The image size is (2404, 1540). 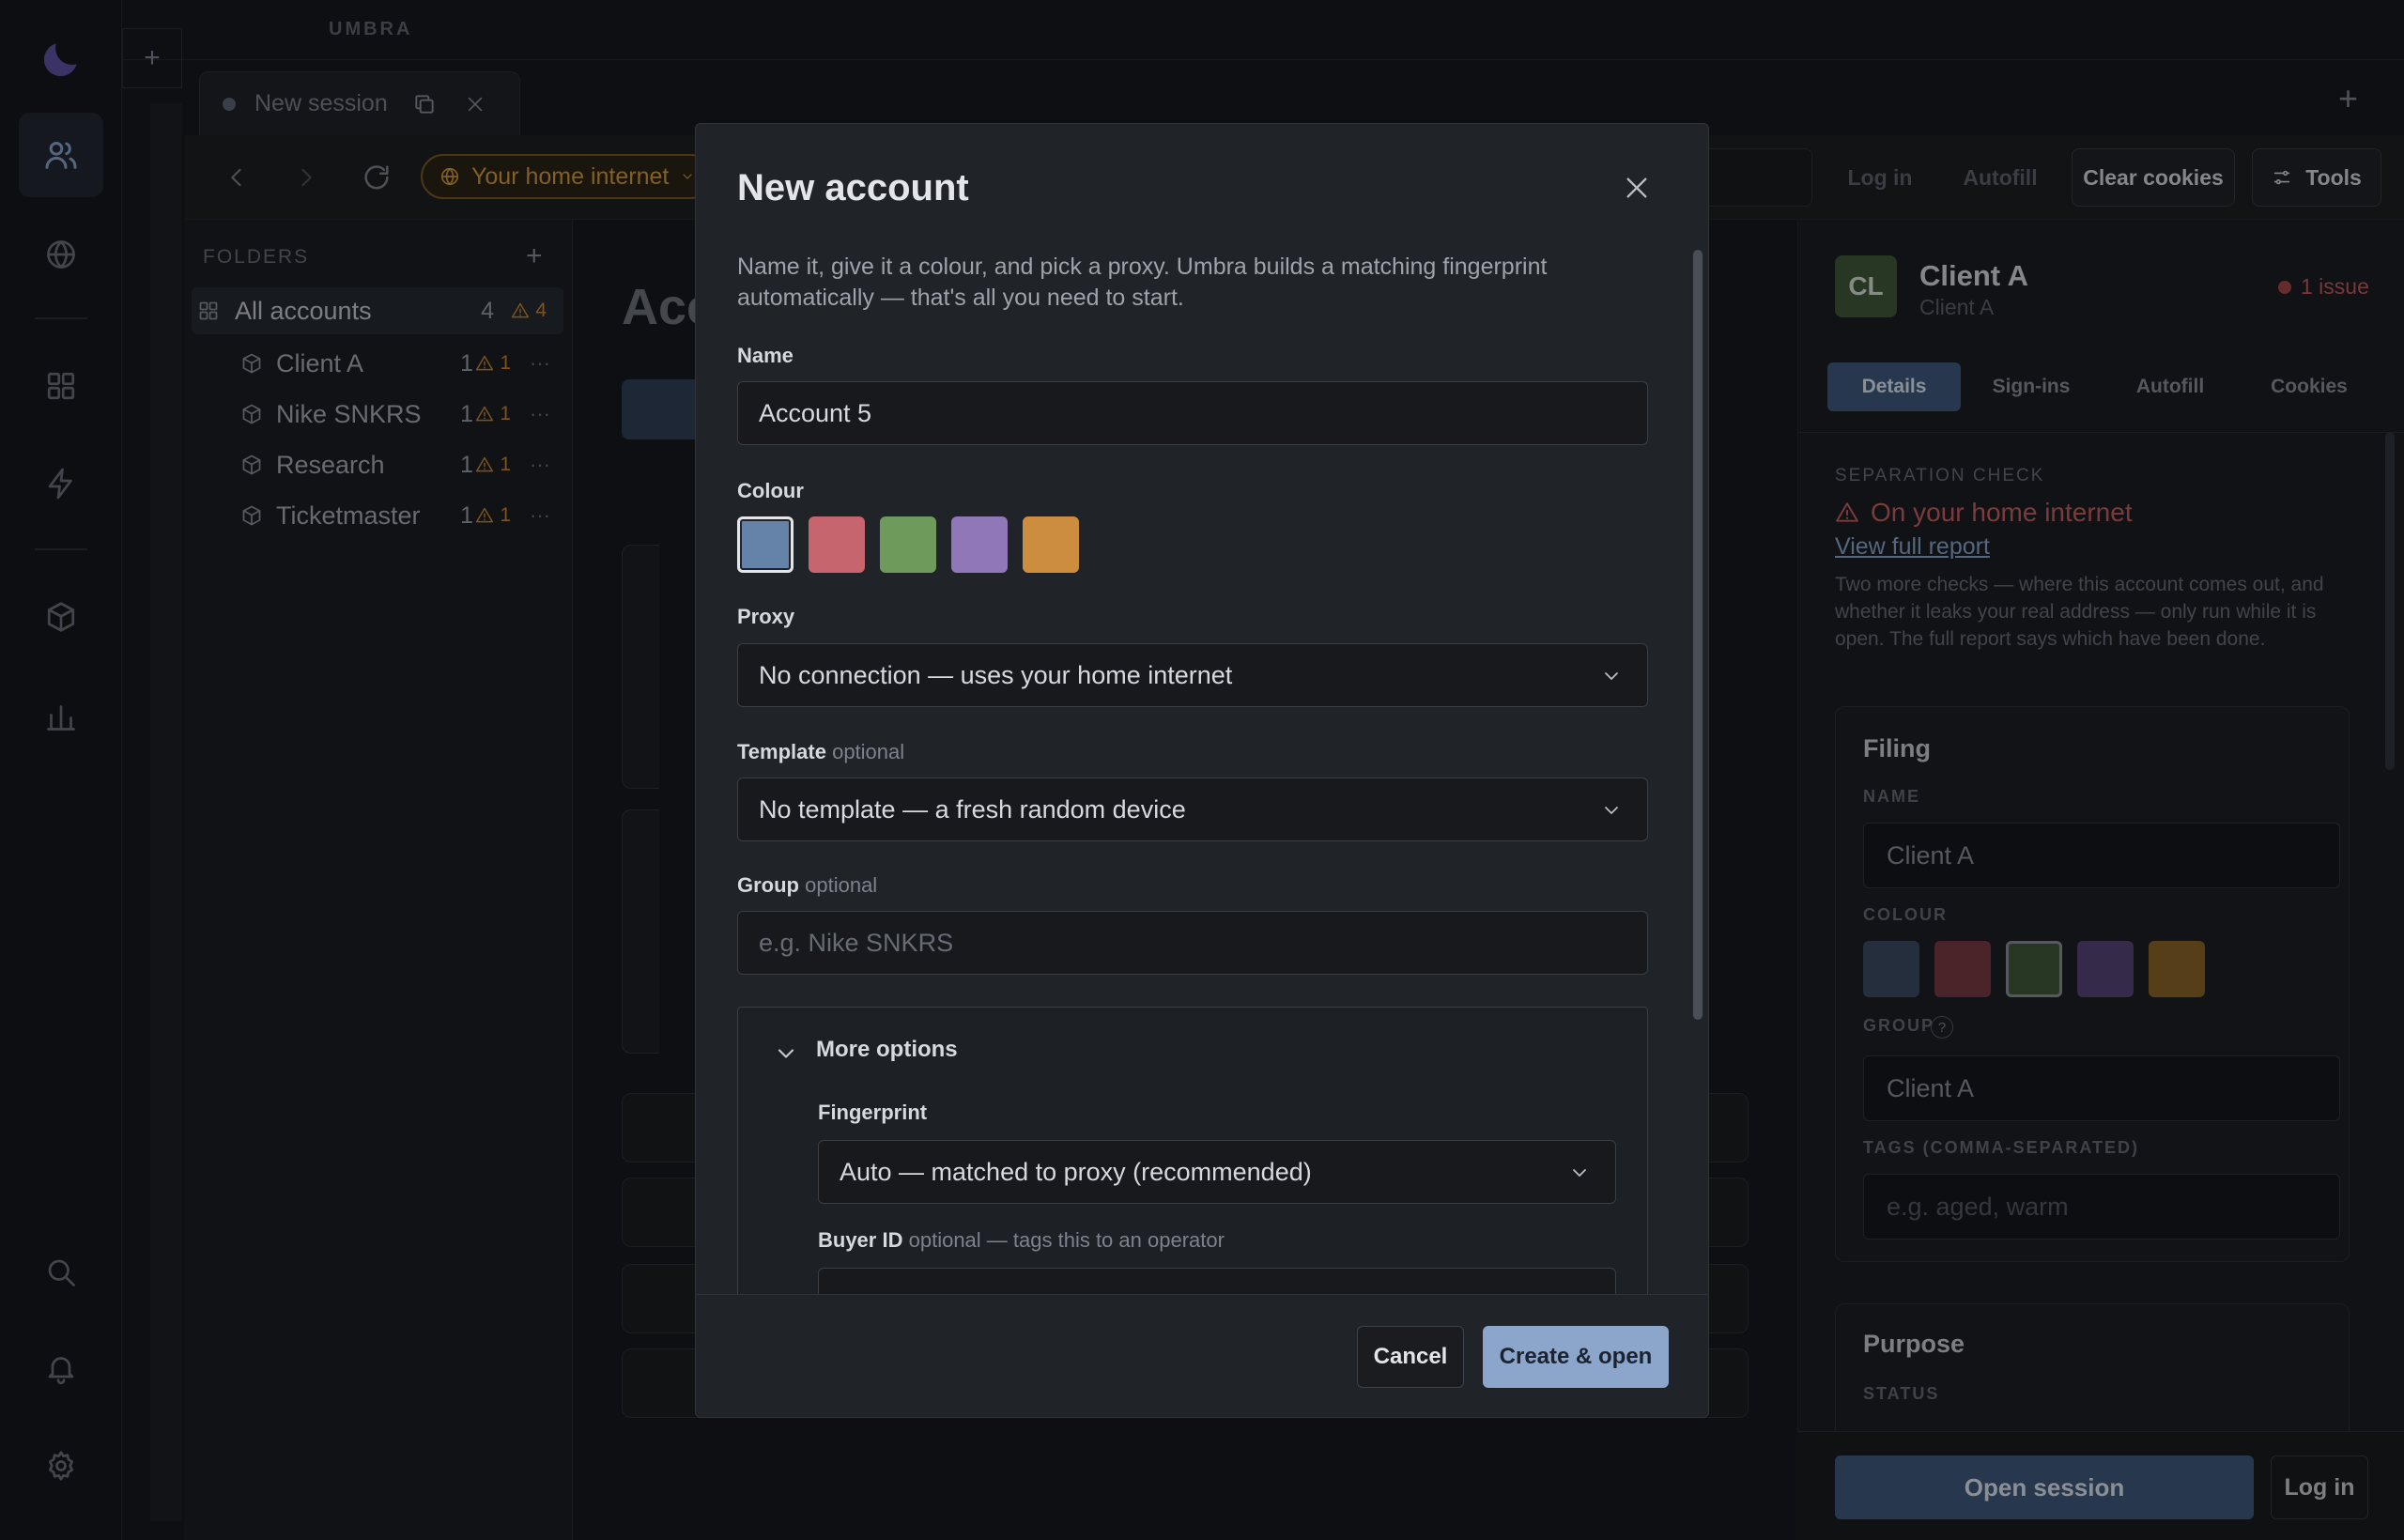 What do you see at coordinates (765, 544) in the screenshot?
I see `colour-swatch-blue` at bounding box center [765, 544].